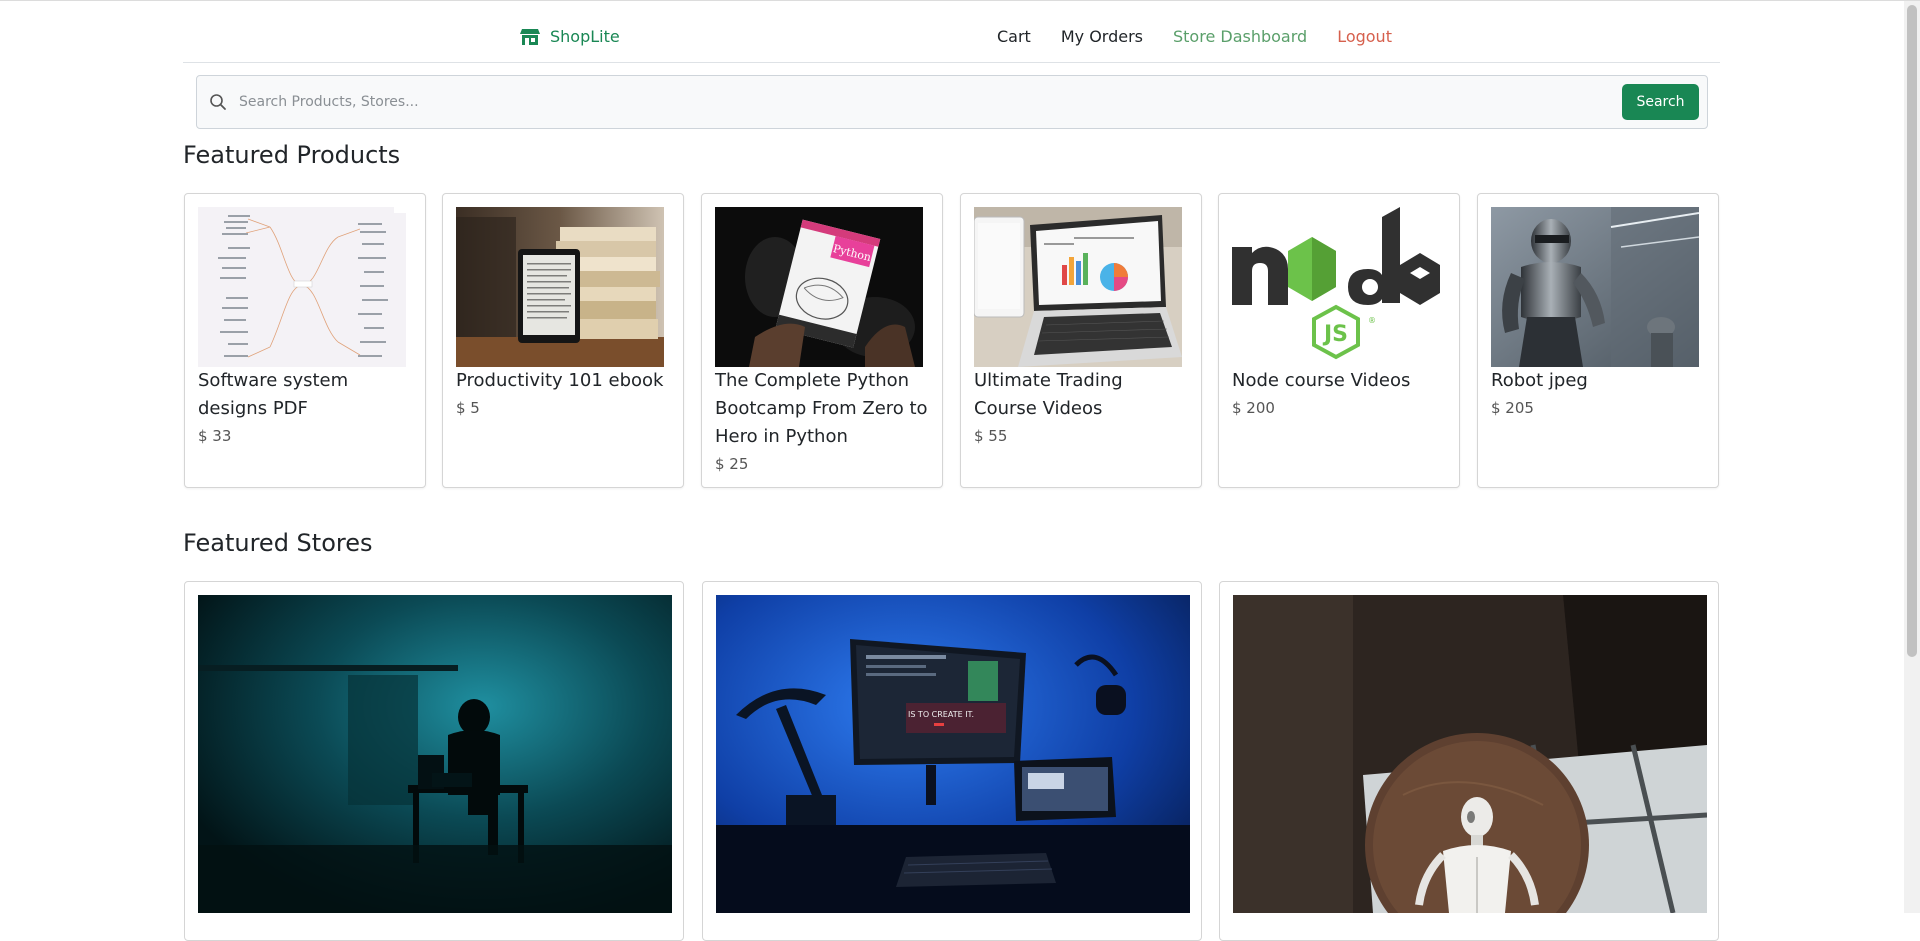  I want to click on product-card: Robot jpeg $ 205, so click(1598, 340).